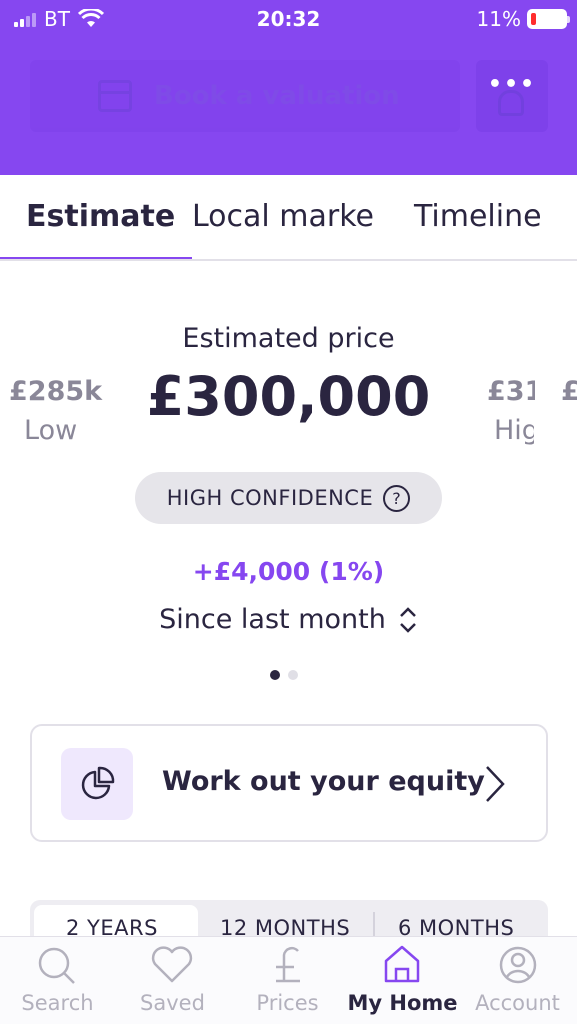 The image size is (577, 1024). What do you see at coordinates (511, 103) in the screenshot?
I see `bell-off-icon` at bounding box center [511, 103].